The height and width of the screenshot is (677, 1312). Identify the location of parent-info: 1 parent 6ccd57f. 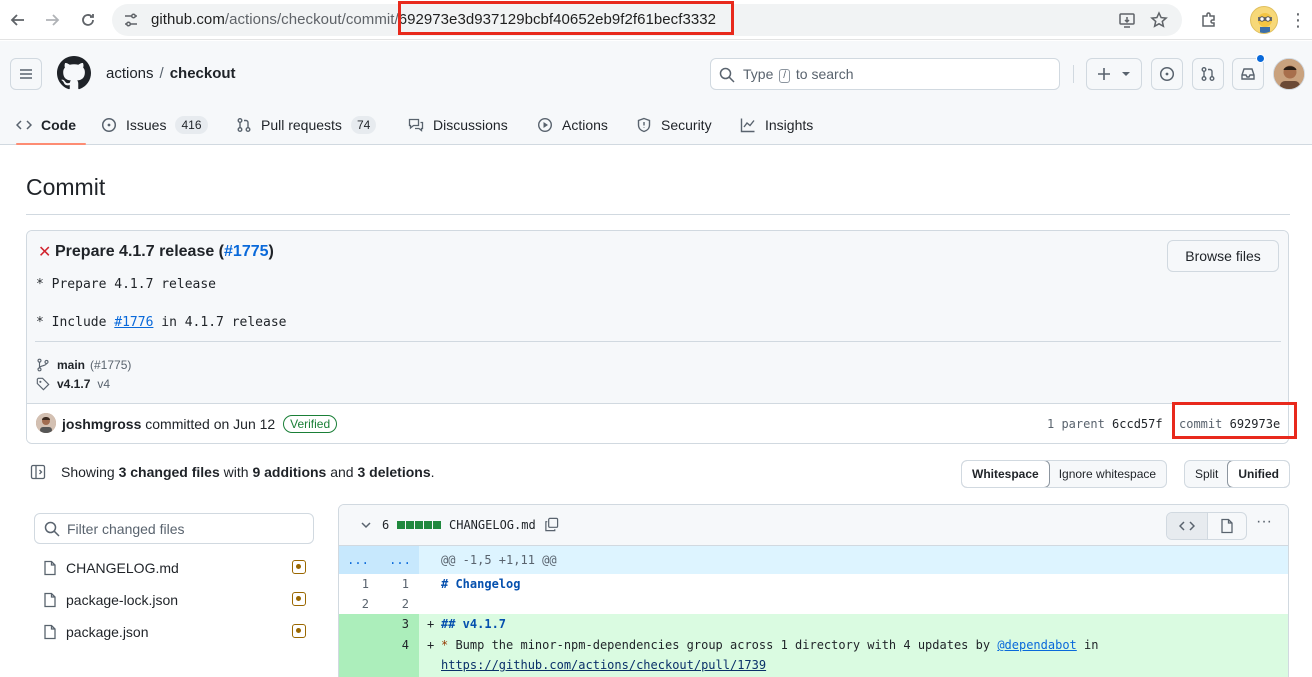
(1105, 424).